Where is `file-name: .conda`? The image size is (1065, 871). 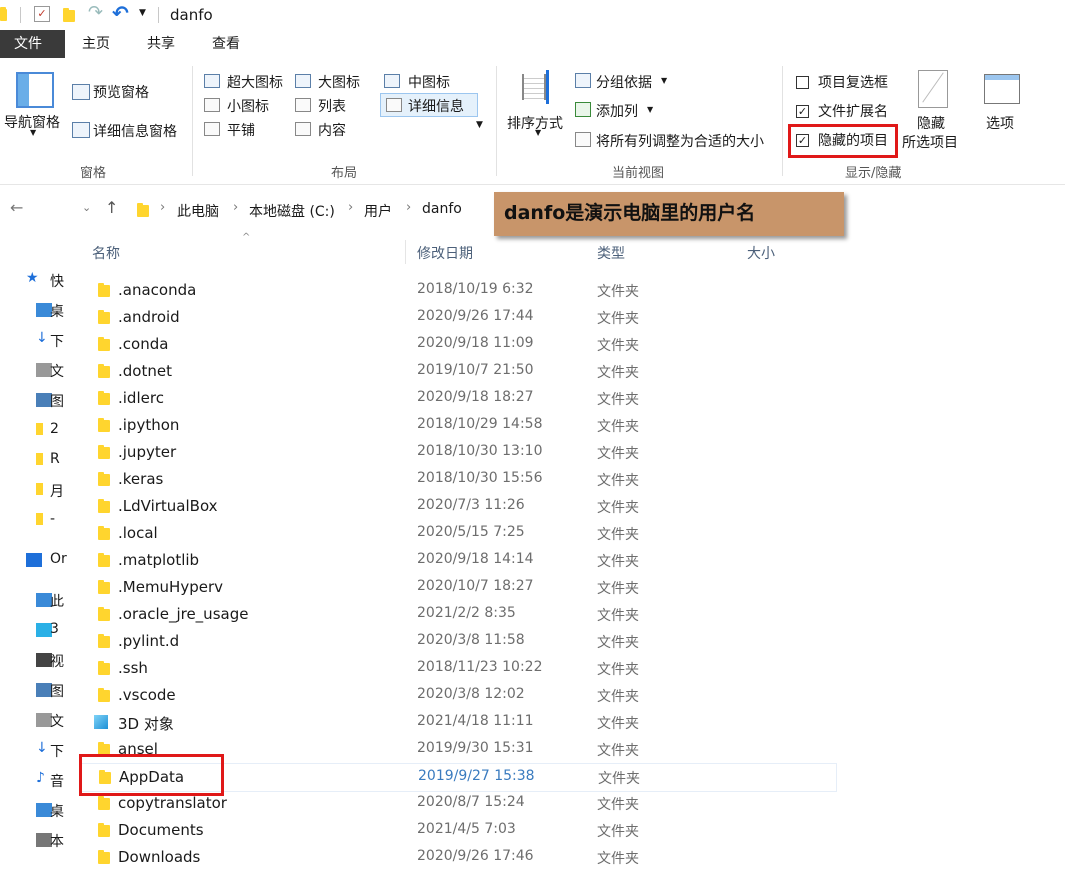
file-name: .conda is located at coordinates (143, 344).